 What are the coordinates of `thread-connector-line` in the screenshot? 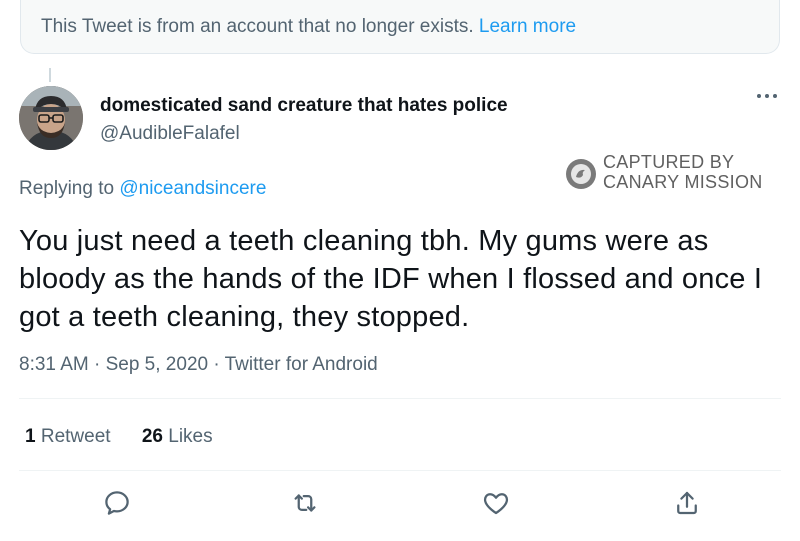 It's located at (50, 75).